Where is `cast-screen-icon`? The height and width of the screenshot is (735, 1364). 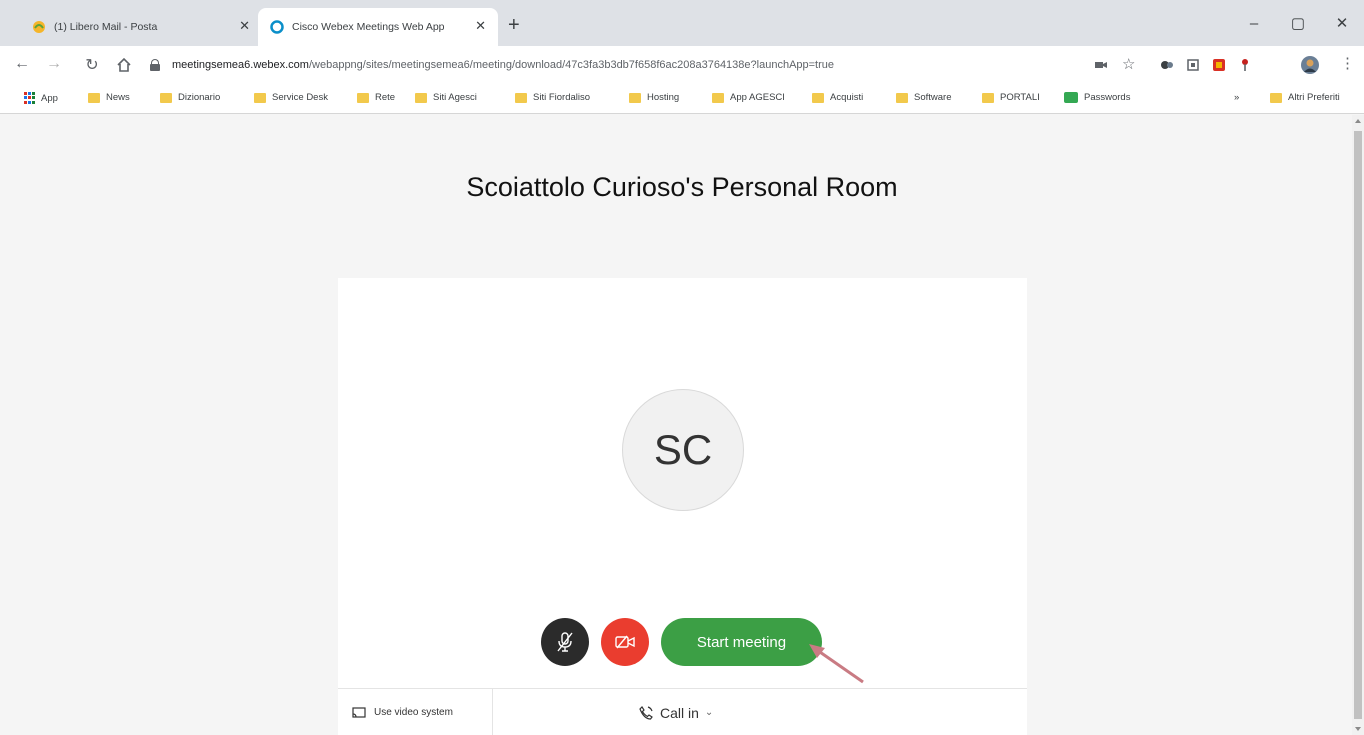
cast-screen-icon is located at coordinates (359, 712).